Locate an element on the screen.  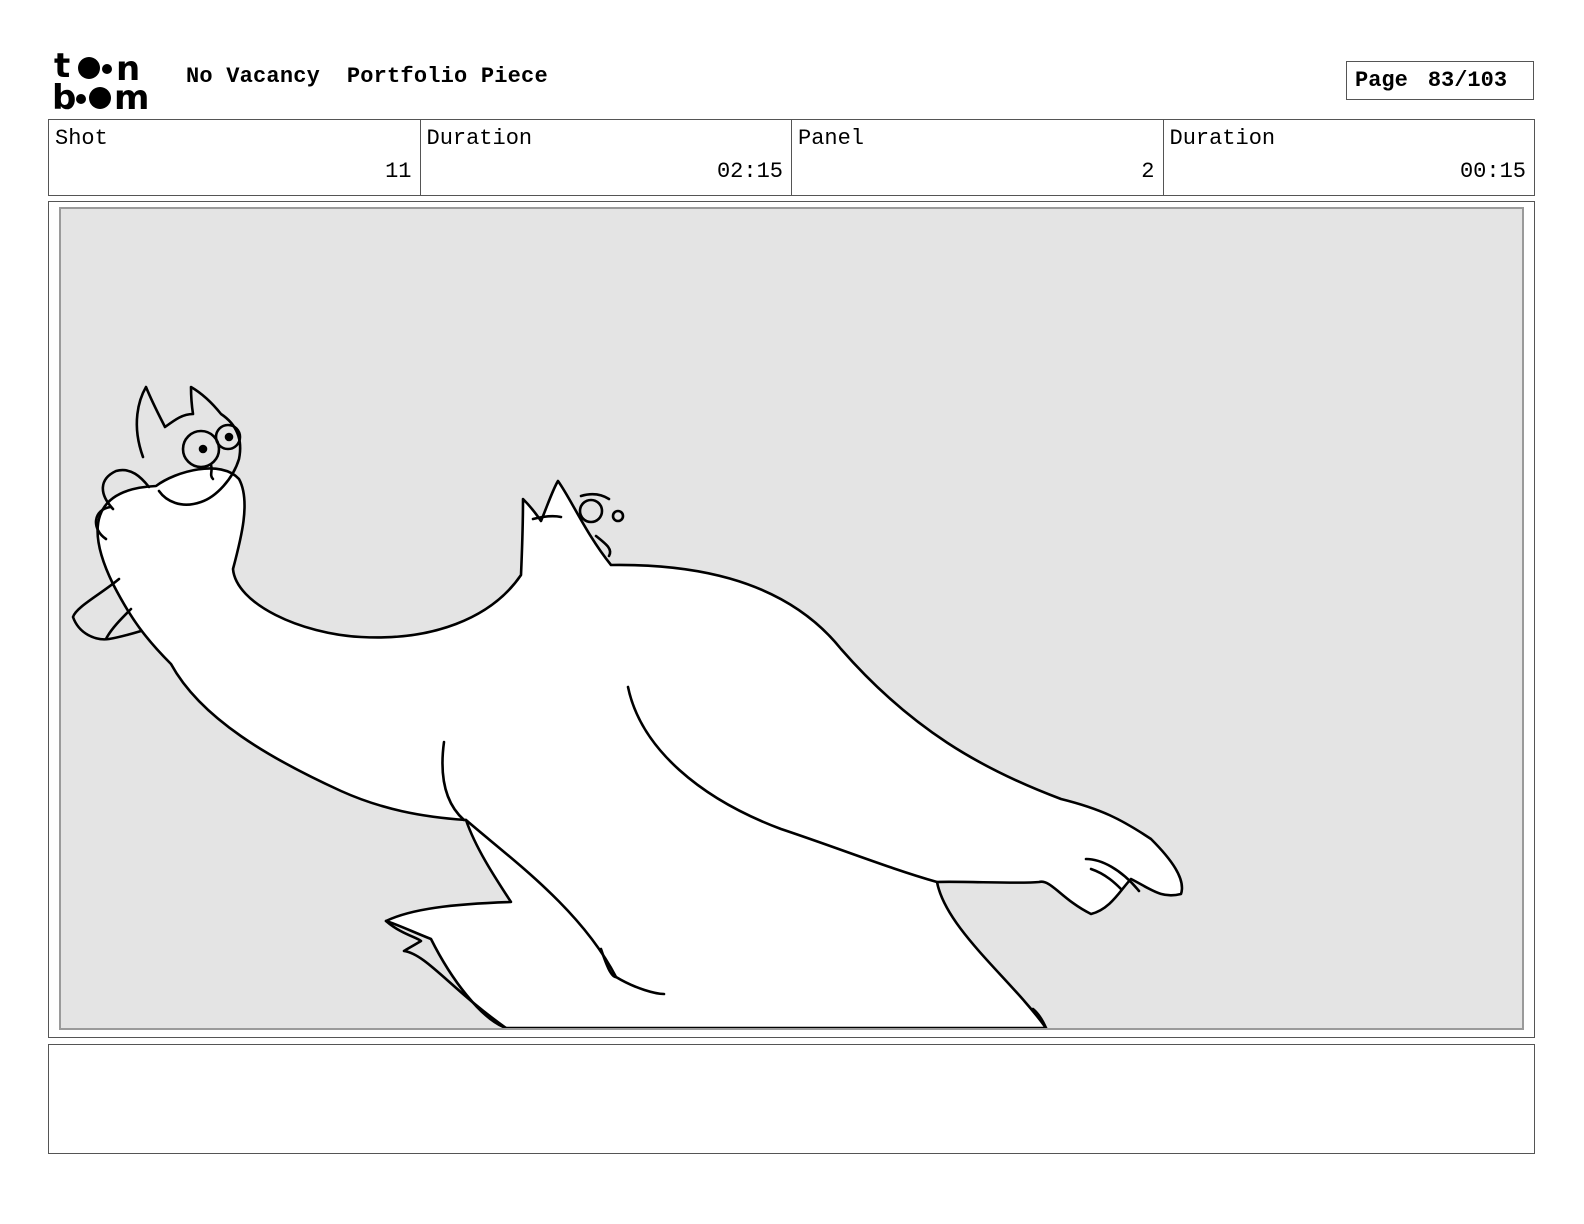
panel-duration-cell: Duration 00:15 is located at coordinates (1348, 157).